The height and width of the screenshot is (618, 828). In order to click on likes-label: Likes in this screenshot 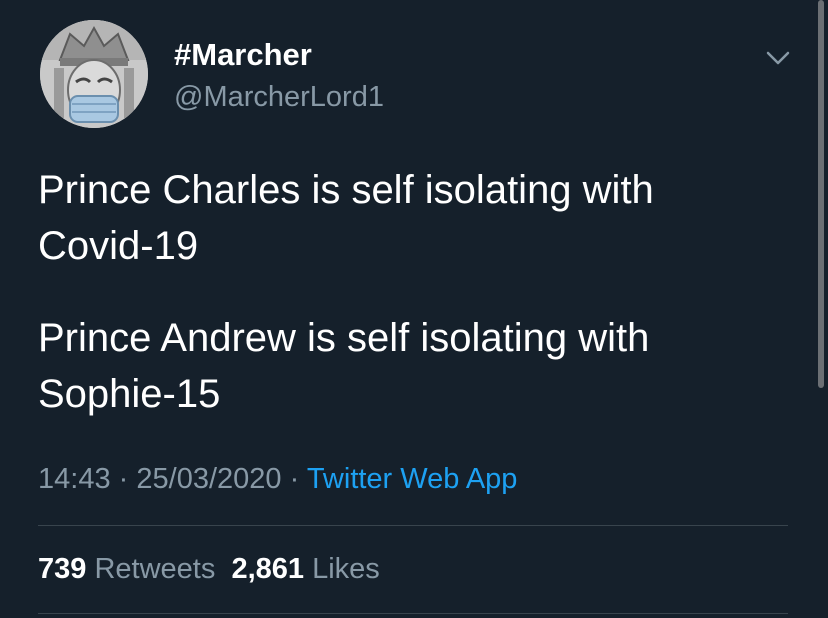, I will do `click(346, 569)`.